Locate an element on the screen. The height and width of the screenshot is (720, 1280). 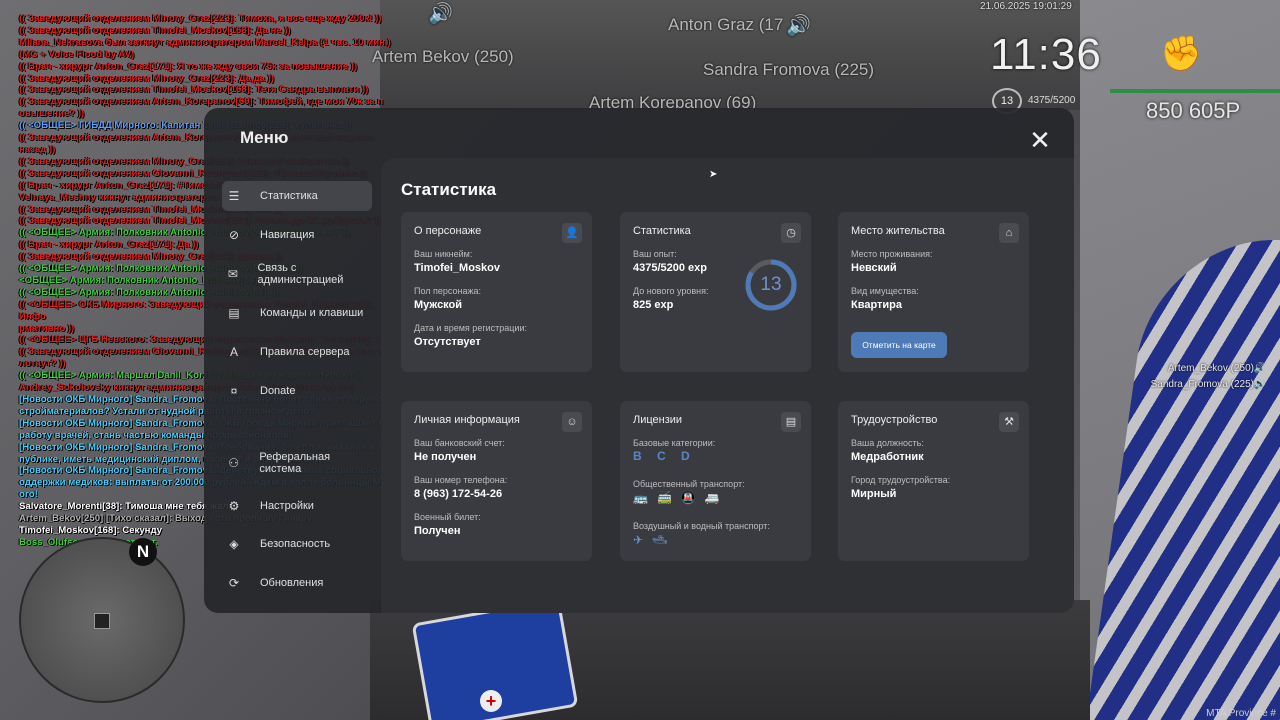
nav-item-4: ▤ Команды и клавиши is located at coordinates (297, 313).